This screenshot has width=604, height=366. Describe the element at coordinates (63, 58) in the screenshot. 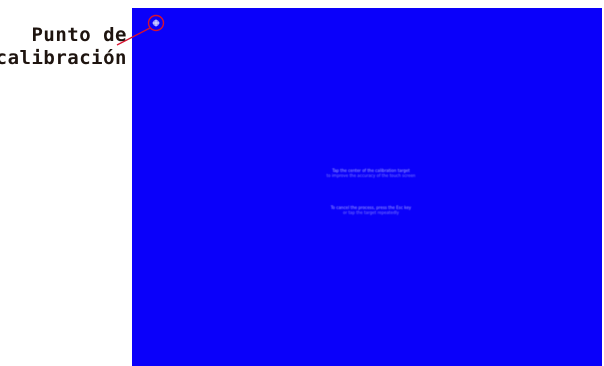

I see `calibration-label-line-2: calibración` at that location.